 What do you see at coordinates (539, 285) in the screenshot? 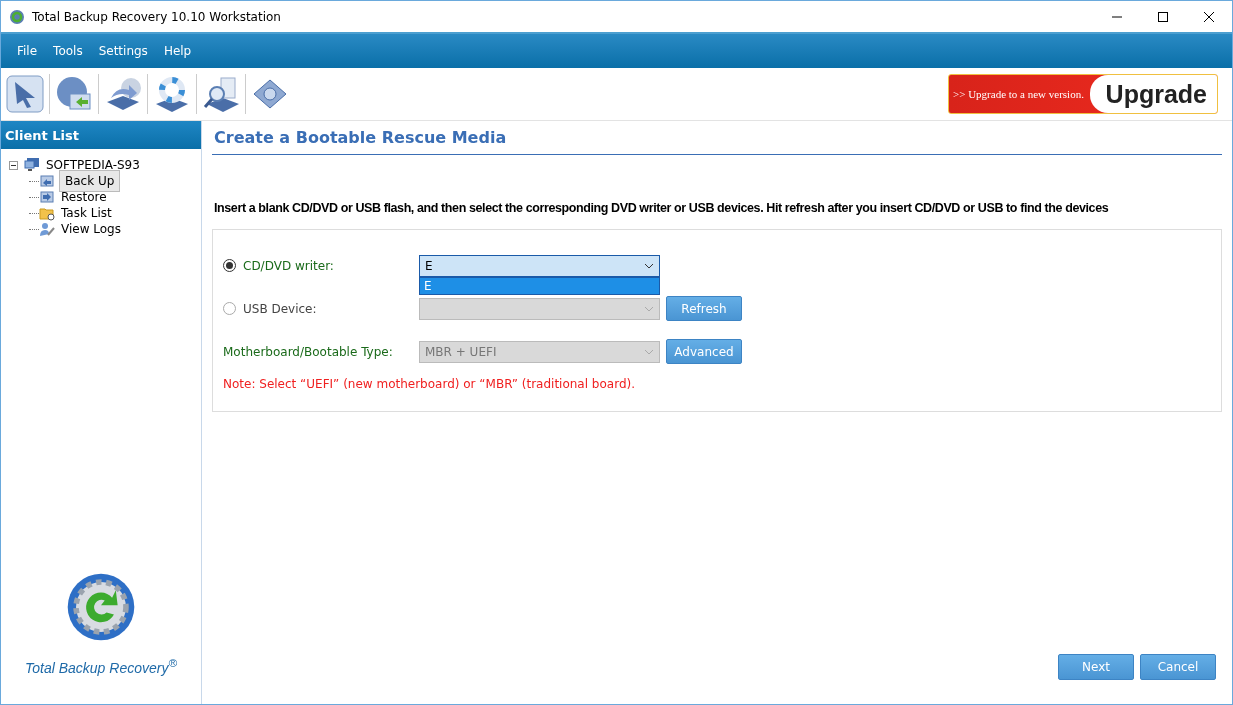
I see `dropdown-option: E` at bounding box center [539, 285].